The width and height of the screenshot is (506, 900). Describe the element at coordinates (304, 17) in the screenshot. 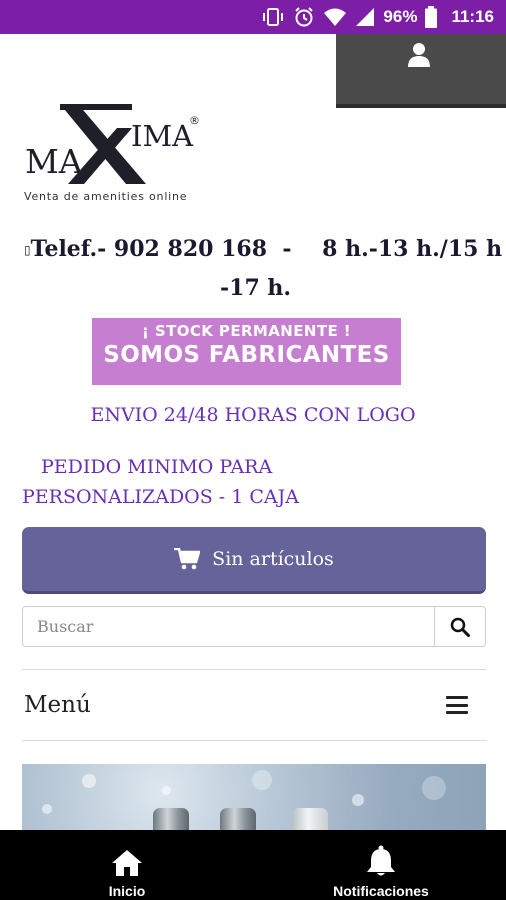

I see `alarm-icon` at that location.